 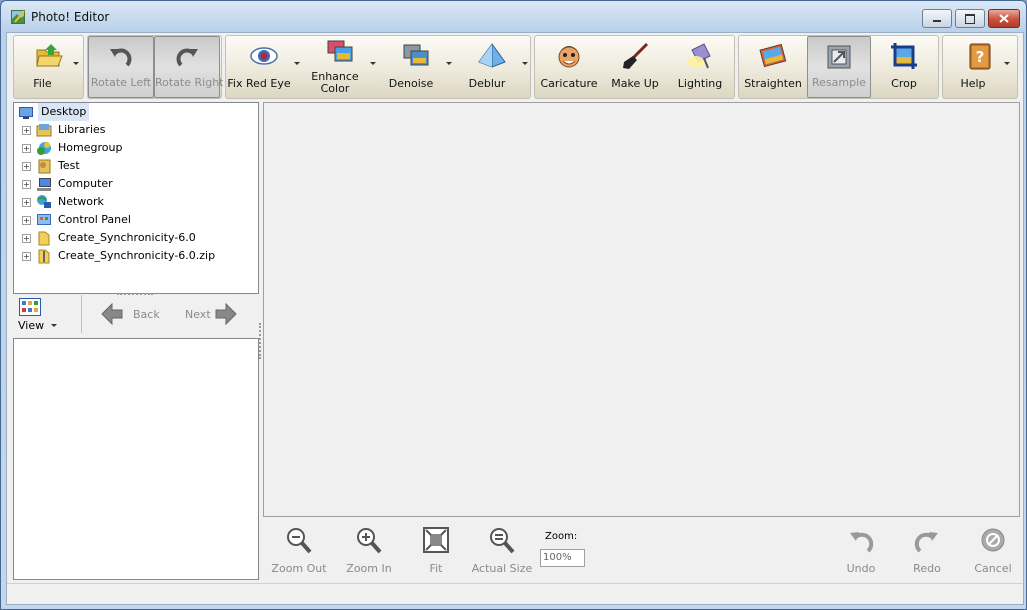 I want to click on file-button: File, so click(x=48, y=67).